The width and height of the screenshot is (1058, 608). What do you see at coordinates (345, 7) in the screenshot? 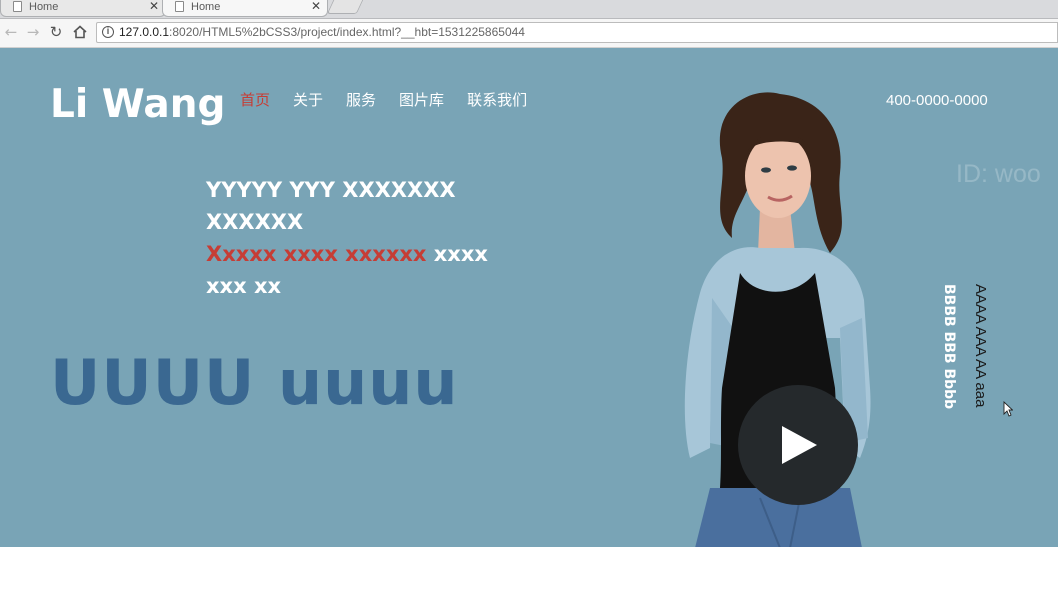
I see `new-tab-button` at bounding box center [345, 7].